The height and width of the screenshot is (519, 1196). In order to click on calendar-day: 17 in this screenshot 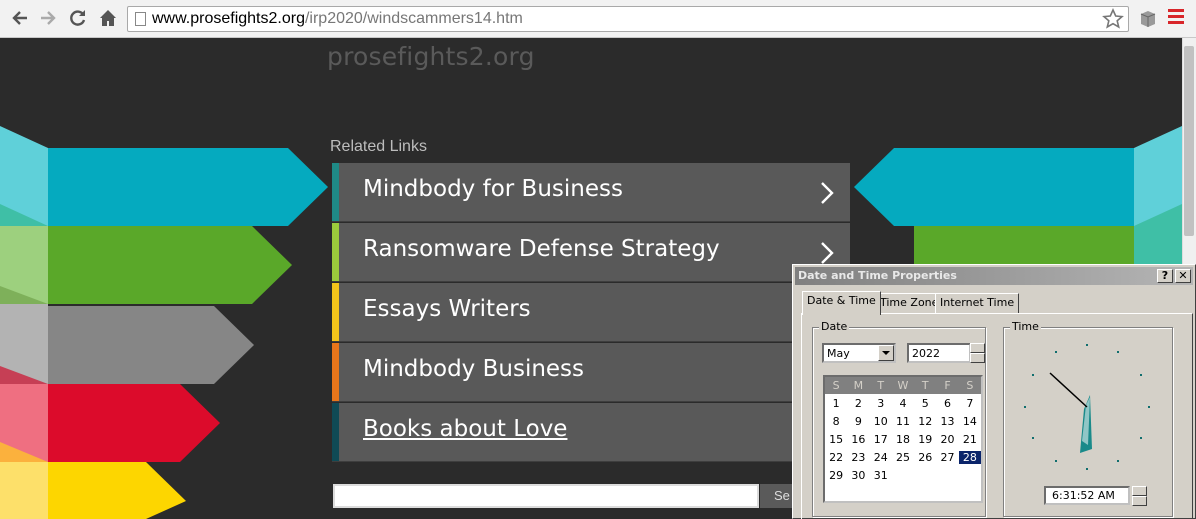, I will do `click(881, 439)`.